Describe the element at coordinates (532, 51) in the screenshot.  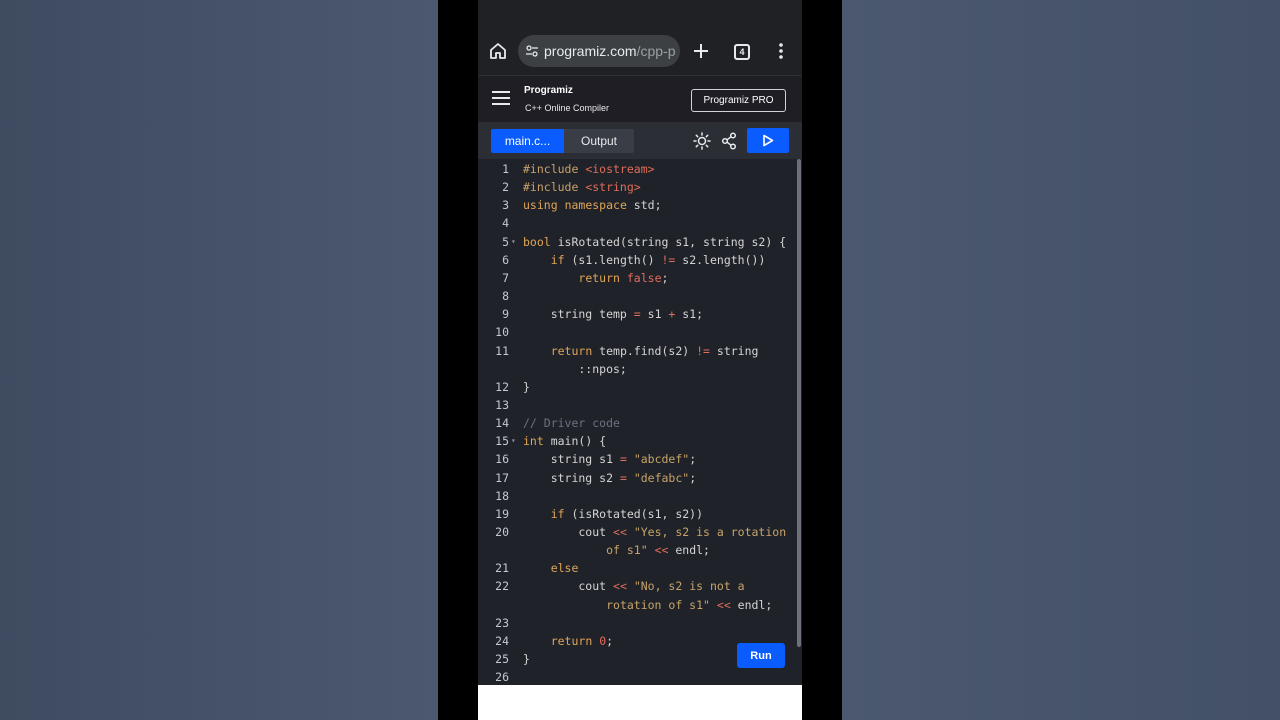
I see `site-settings-icon` at that location.